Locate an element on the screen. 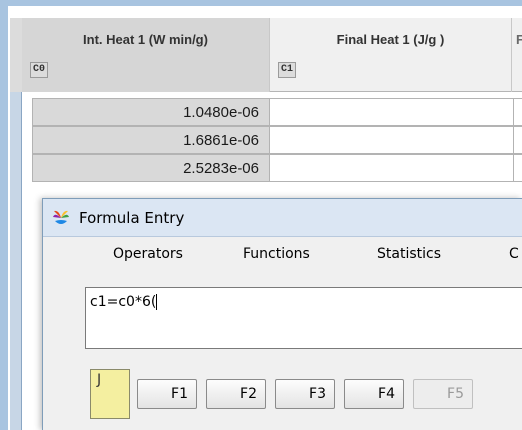 The height and width of the screenshot is (430, 522). app-flower-icon is located at coordinates (61, 217).